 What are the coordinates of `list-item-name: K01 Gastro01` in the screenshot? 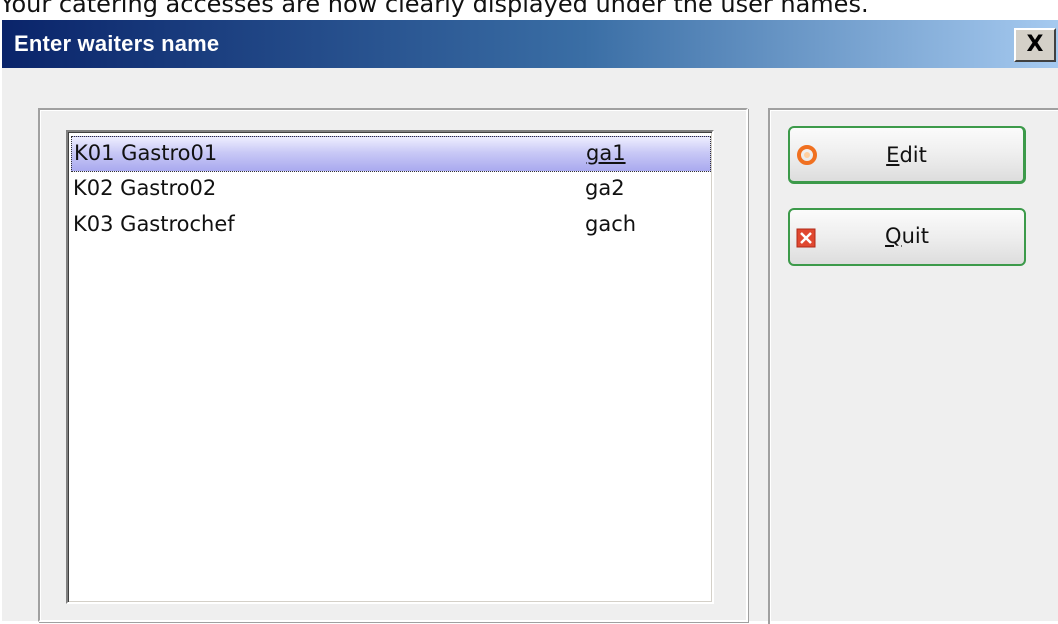 It's located at (146, 153).